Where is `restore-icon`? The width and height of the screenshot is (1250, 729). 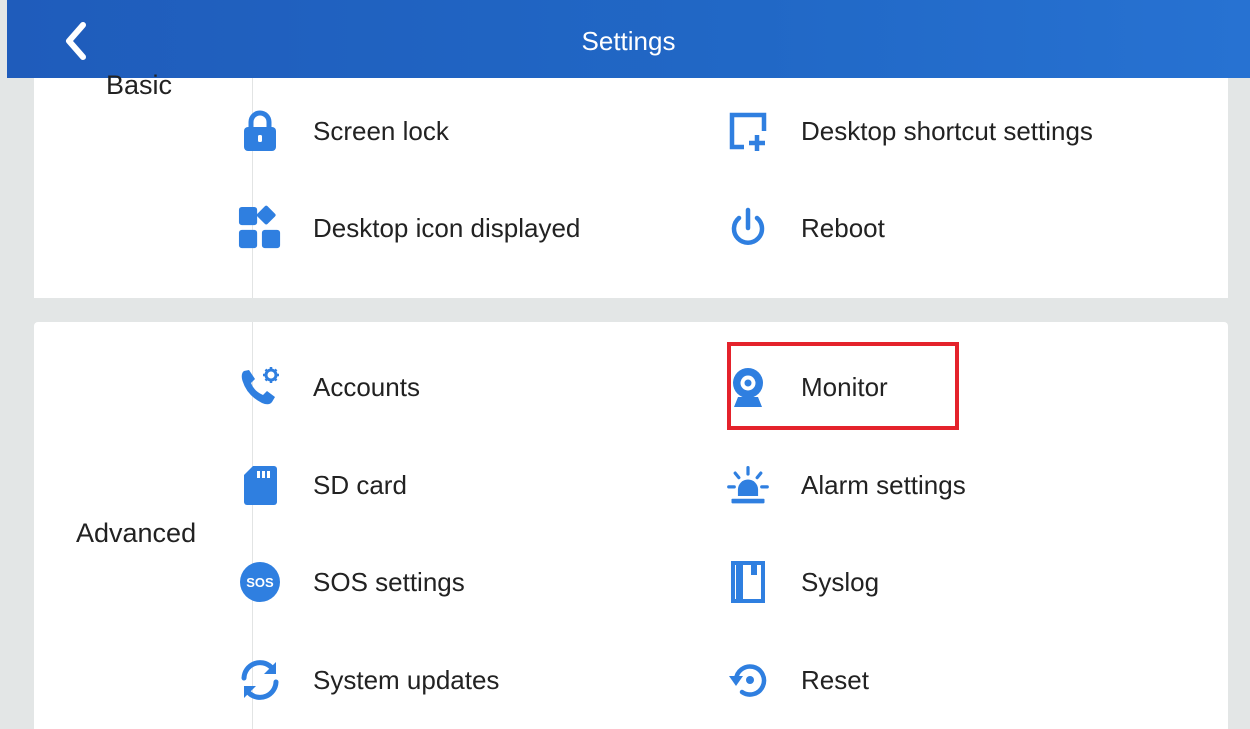
restore-icon is located at coordinates (748, 680).